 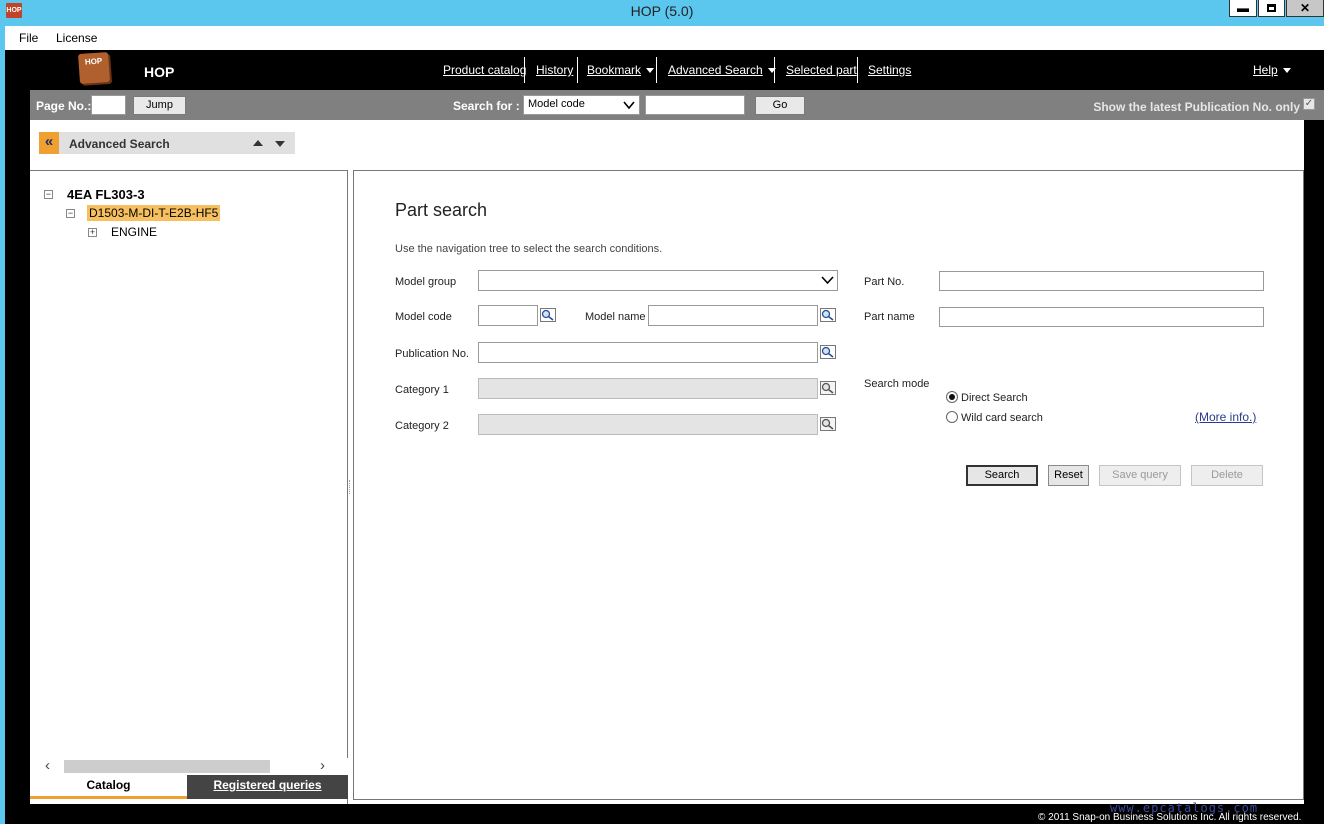 I want to click on nav-bookmark: Bookmark, so click(x=621, y=70).